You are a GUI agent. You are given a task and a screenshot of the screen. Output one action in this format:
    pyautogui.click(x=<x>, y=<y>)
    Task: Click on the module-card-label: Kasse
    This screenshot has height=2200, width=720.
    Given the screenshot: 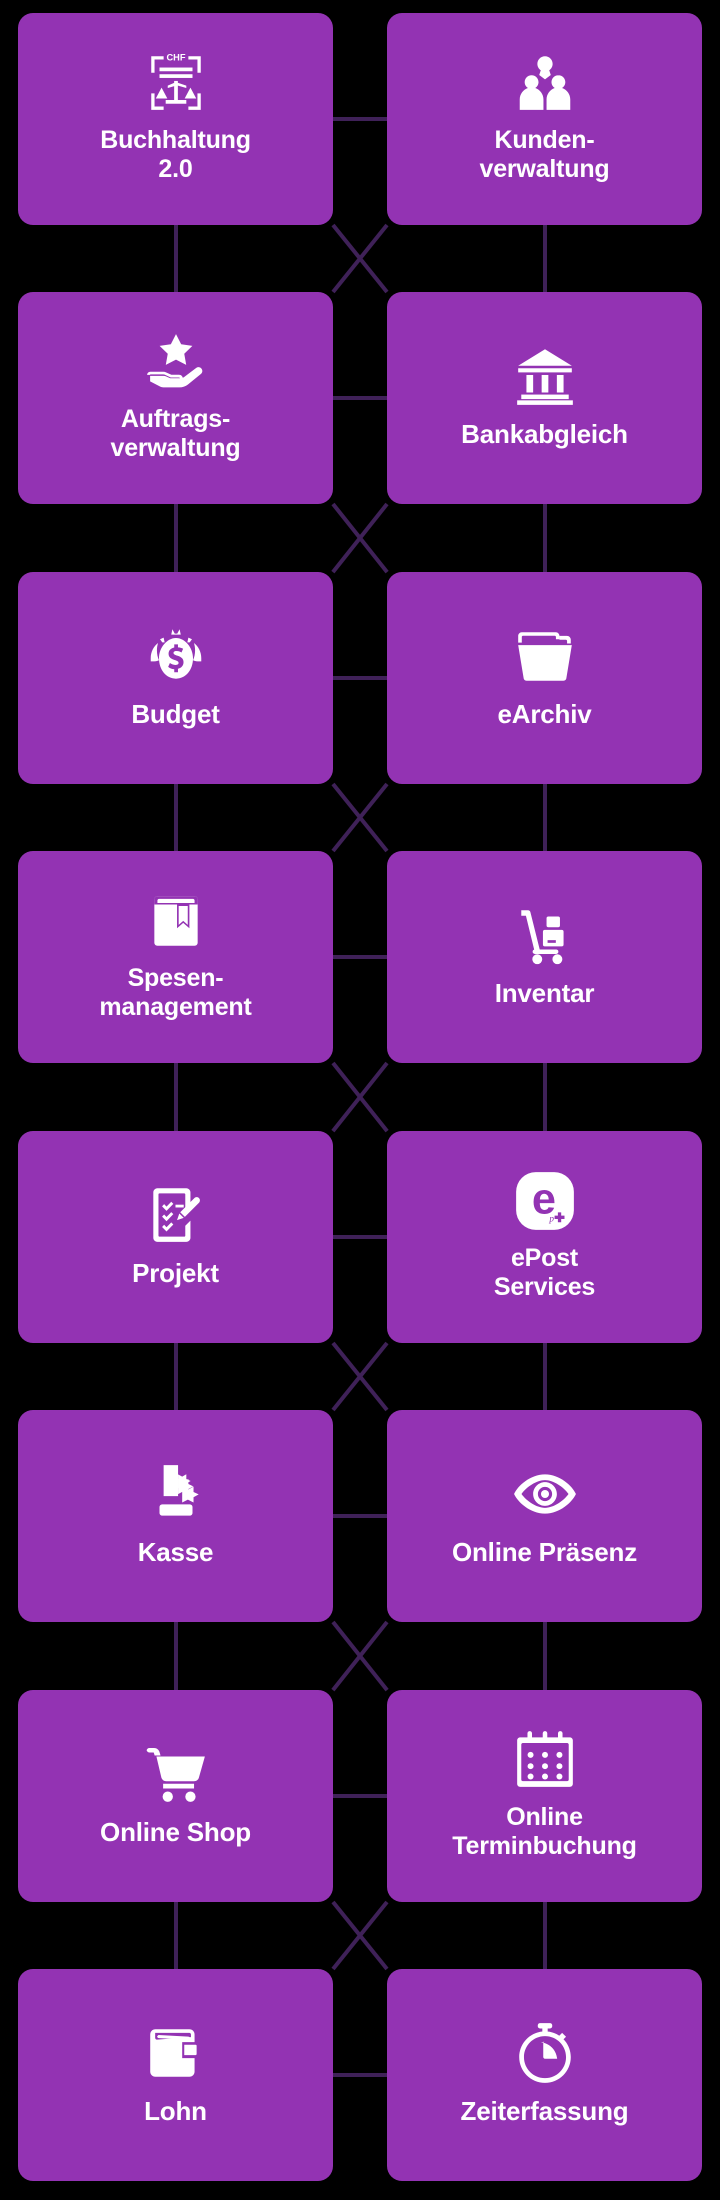 What is the action you would take?
    pyautogui.click(x=175, y=1551)
    